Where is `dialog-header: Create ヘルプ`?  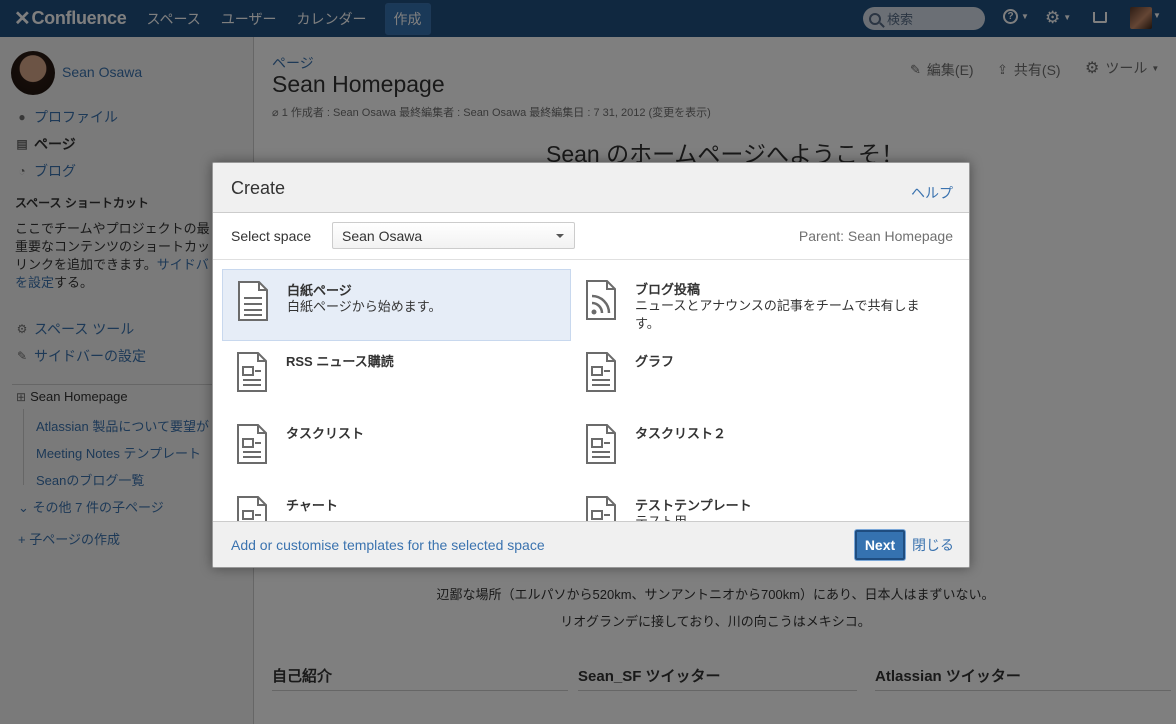 dialog-header: Create ヘルプ is located at coordinates (591, 188).